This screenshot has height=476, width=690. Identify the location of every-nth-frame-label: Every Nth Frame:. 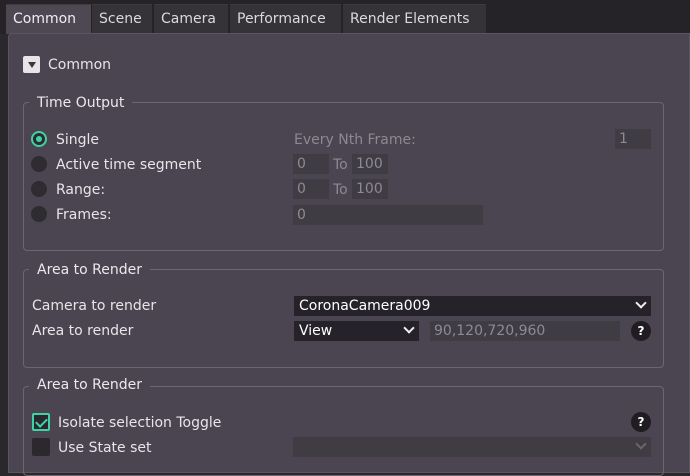
(355, 140).